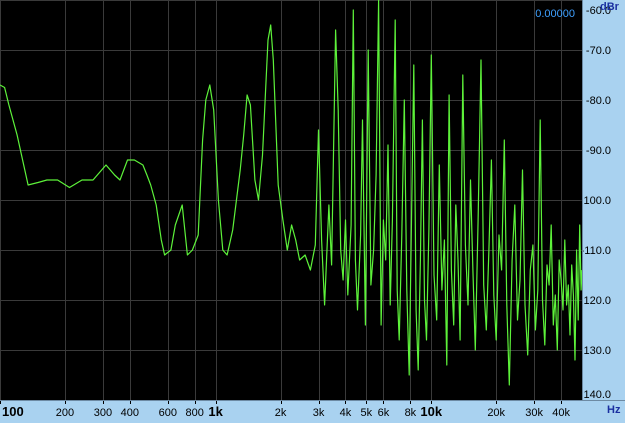  Describe the element at coordinates (534, 413) in the screenshot. I see `x-tick-label: 30k` at that location.